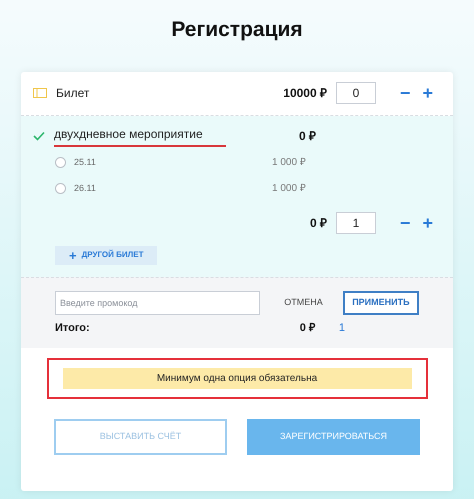  Describe the element at coordinates (318, 223) in the screenshot. I see `subtotal-price: 0 ₽` at that location.